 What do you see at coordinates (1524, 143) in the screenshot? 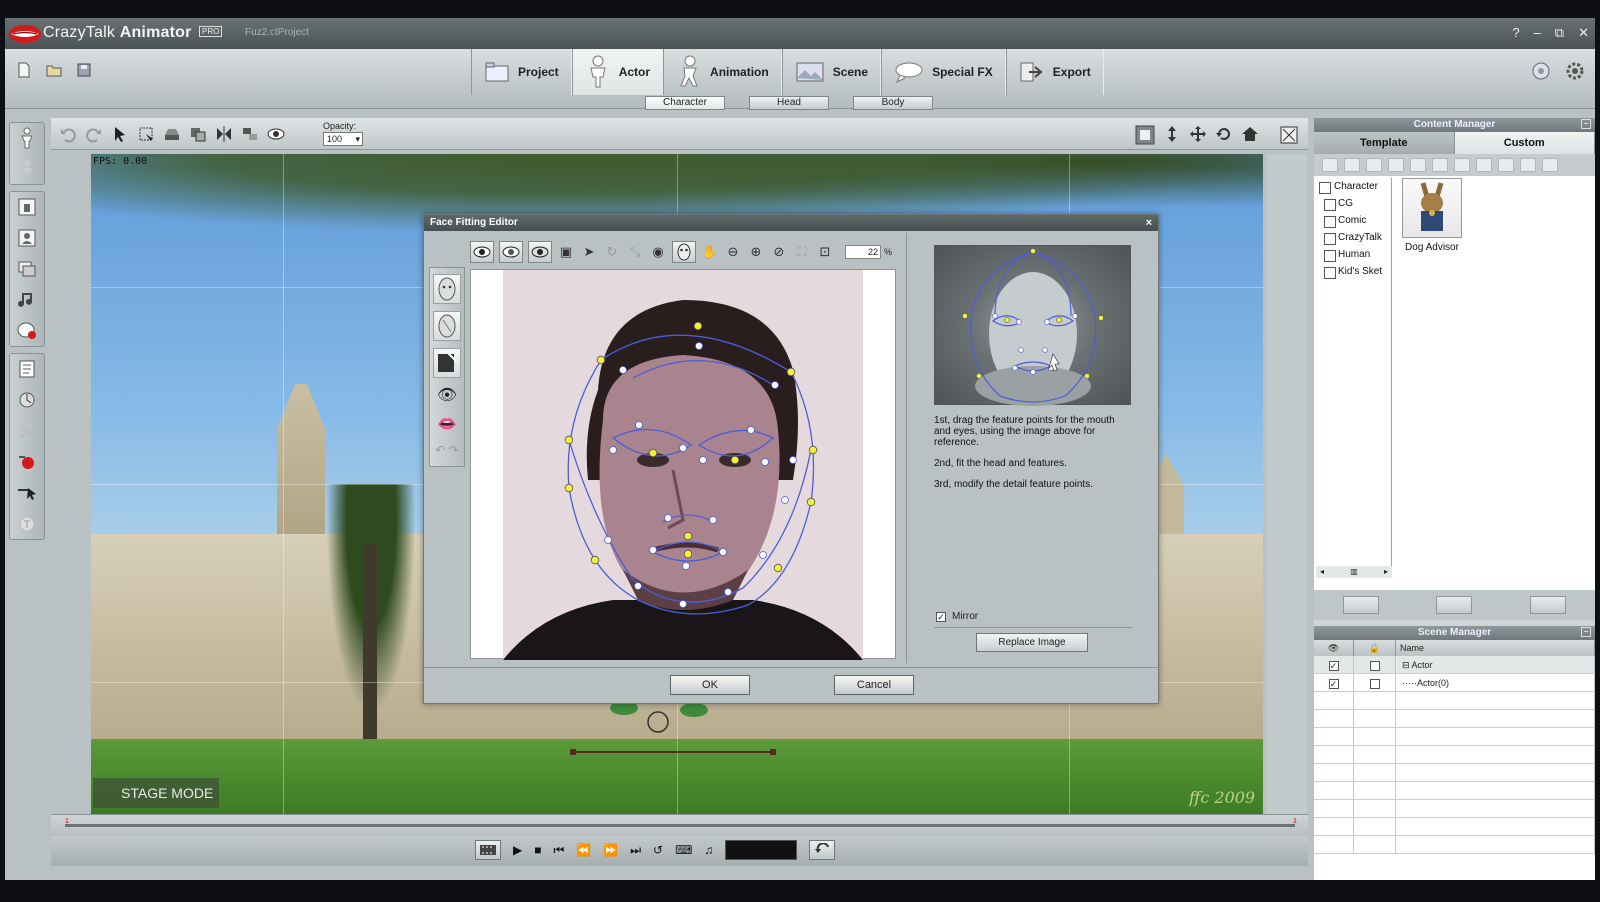
I see `tab-custom: Custom` at bounding box center [1524, 143].